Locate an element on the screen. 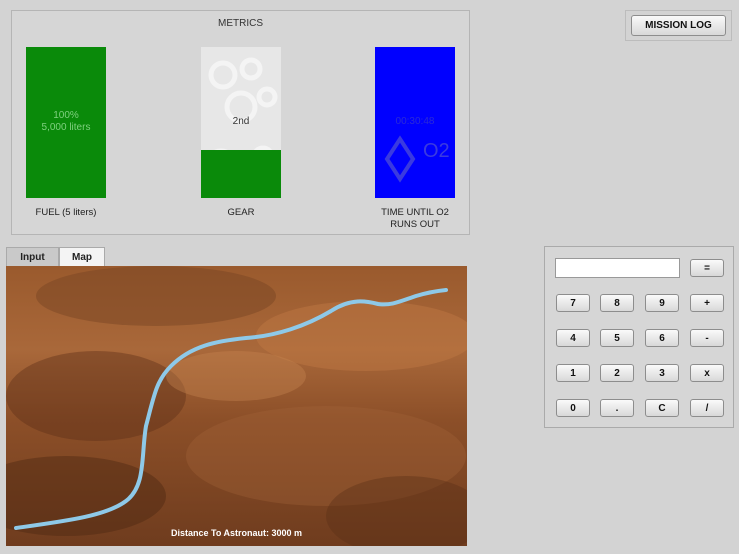  gear-caption: GEAR is located at coordinates (241, 212).